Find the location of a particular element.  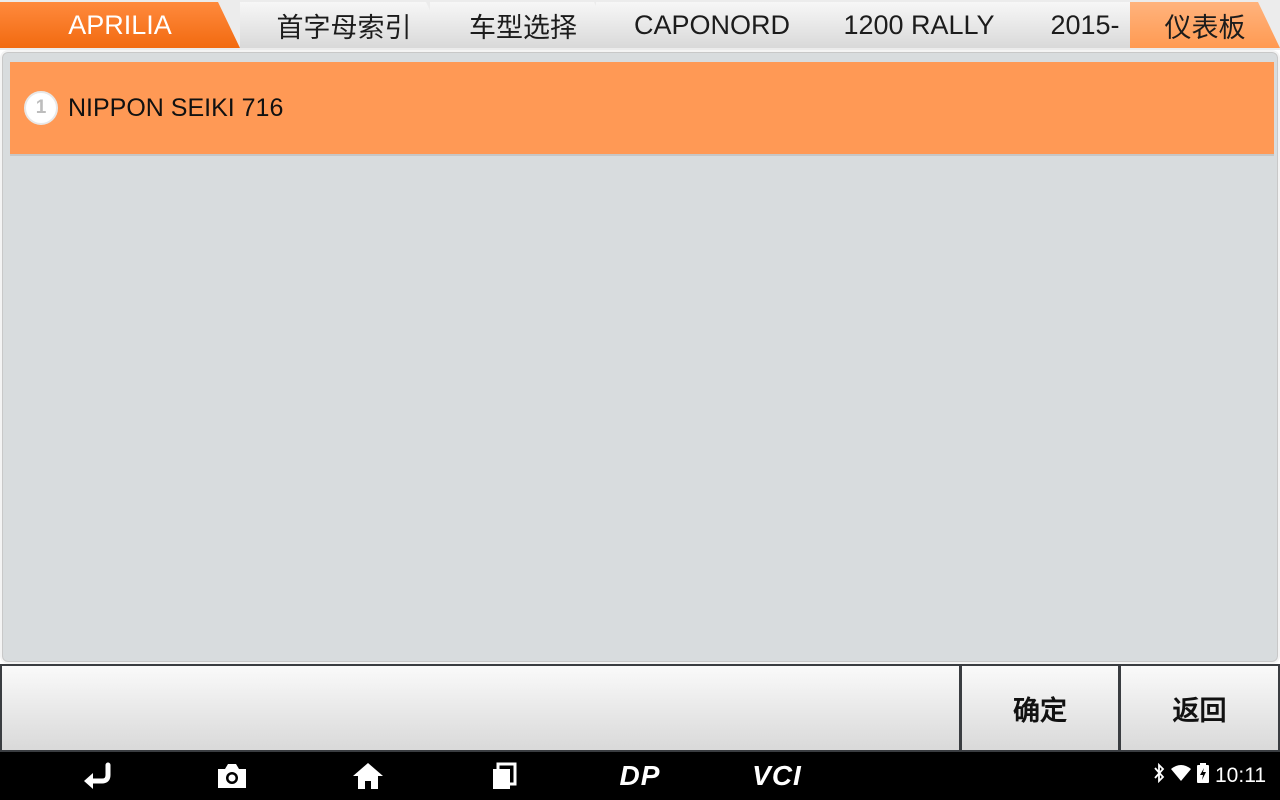

back-arrow-icon is located at coordinates (98, 776).